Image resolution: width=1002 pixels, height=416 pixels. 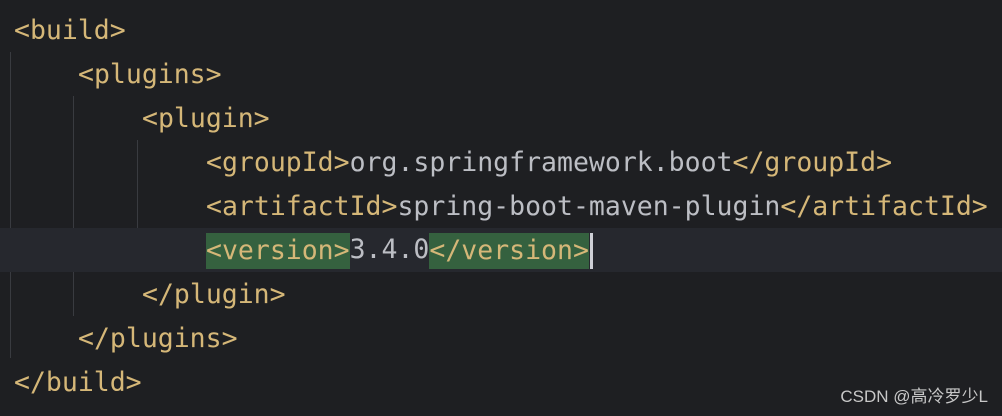 What do you see at coordinates (278, 162) in the screenshot?
I see `xml-tag-open: <groupId>` at bounding box center [278, 162].